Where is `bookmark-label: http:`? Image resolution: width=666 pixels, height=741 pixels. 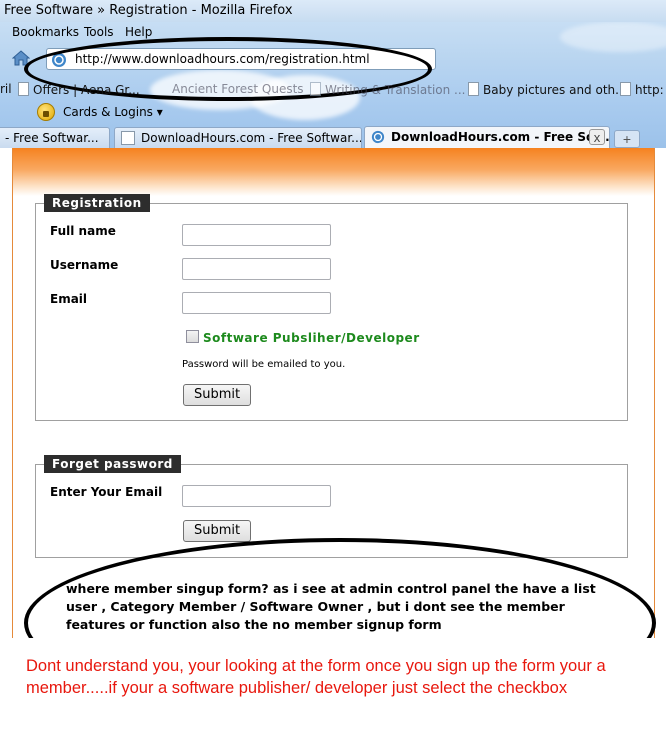 bookmark-label: http: is located at coordinates (649, 90).